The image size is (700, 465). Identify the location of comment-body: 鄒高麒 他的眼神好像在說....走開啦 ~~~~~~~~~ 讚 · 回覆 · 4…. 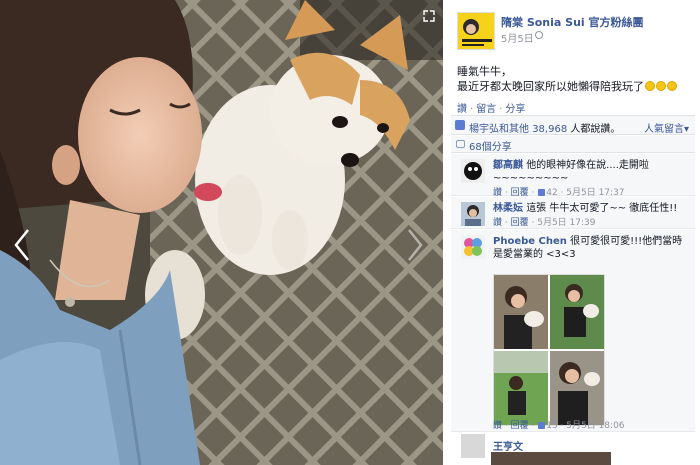
(592, 179).